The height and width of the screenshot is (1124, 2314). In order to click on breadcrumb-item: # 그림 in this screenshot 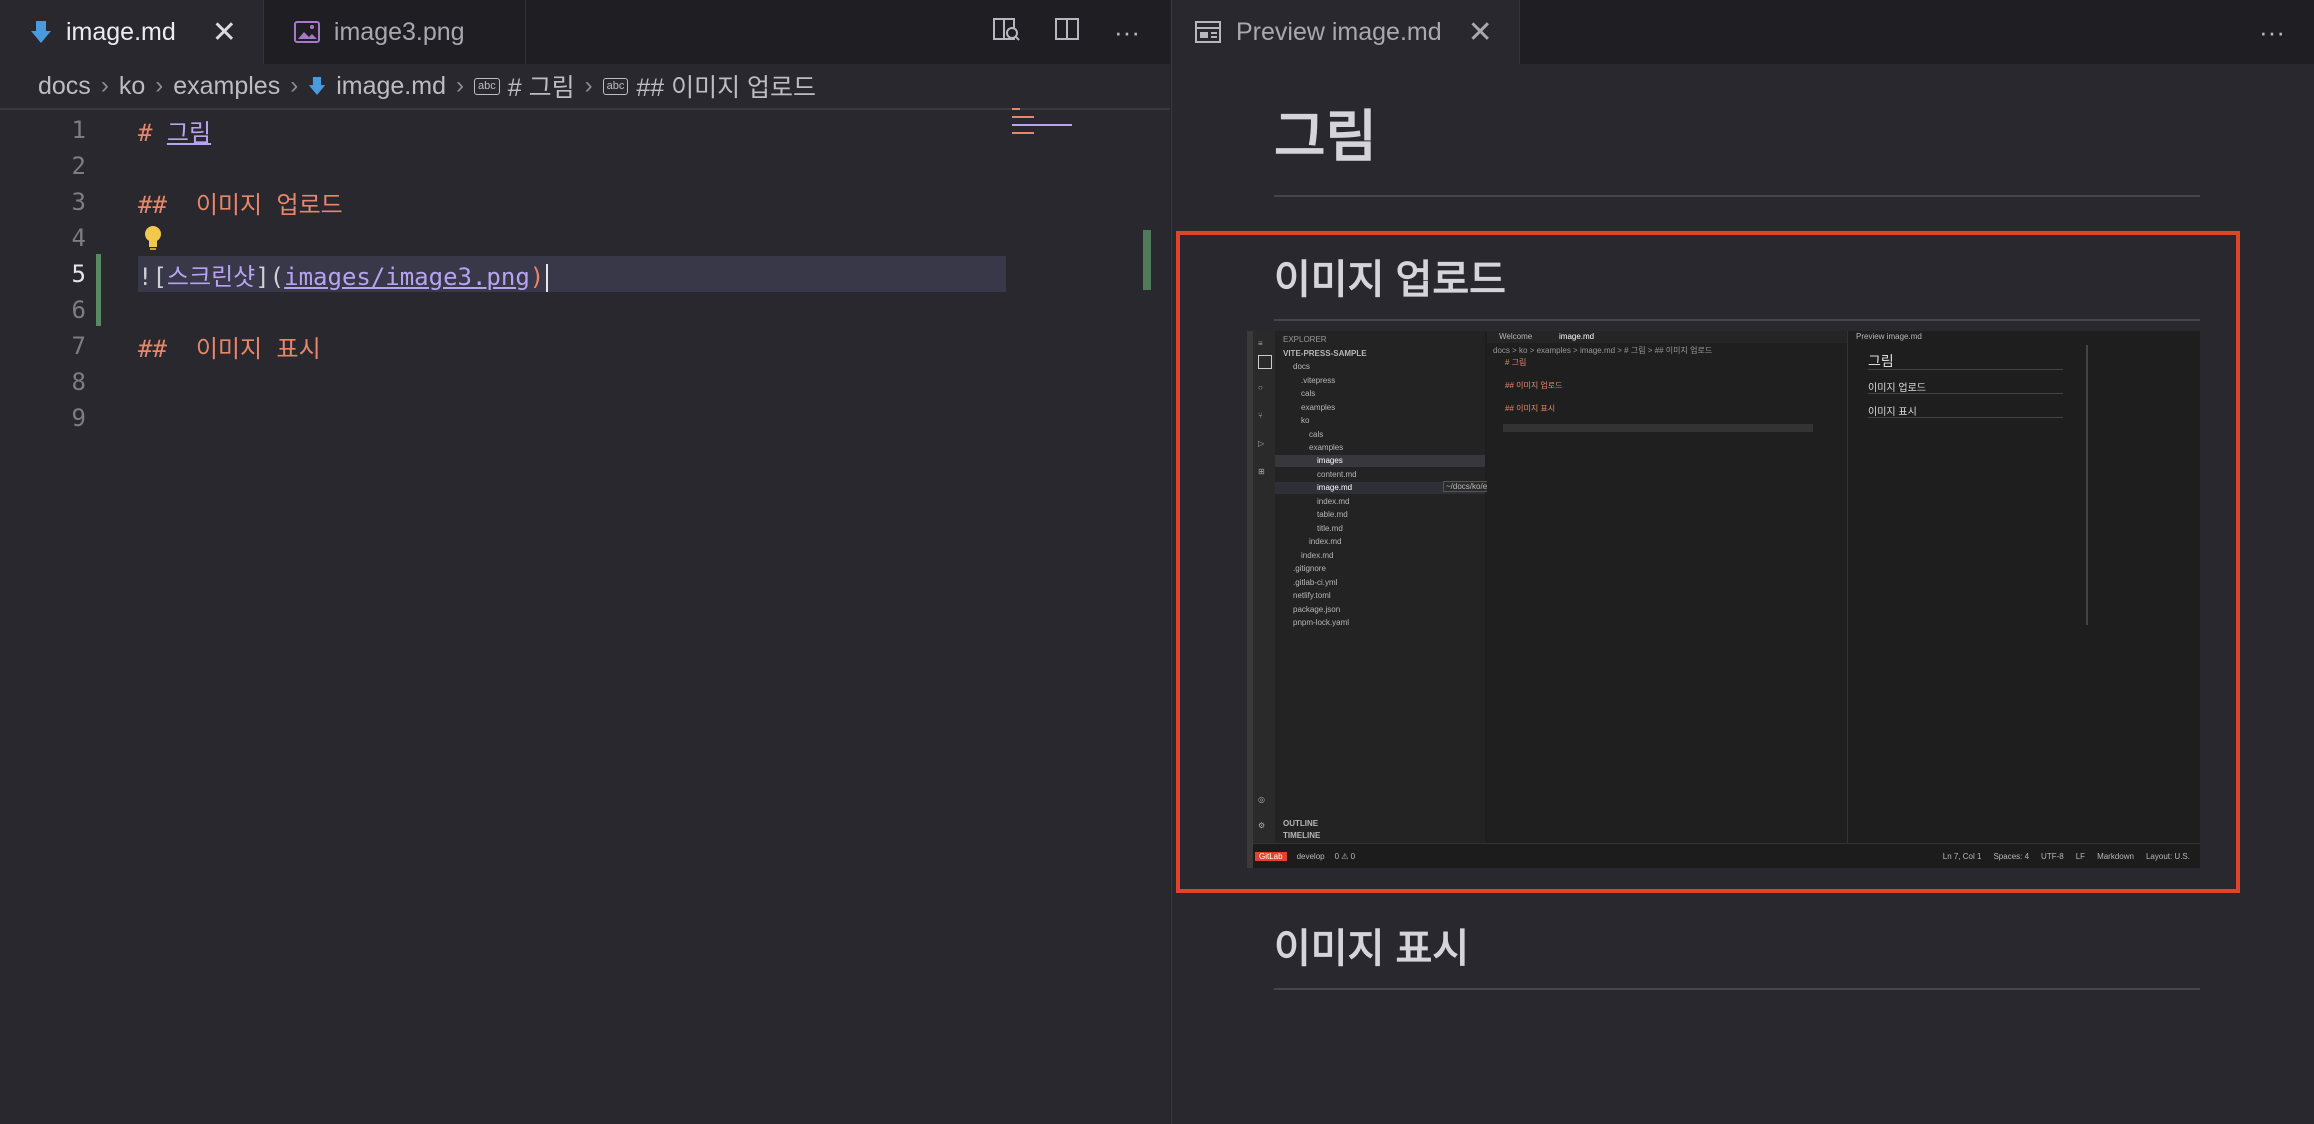, I will do `click(541, 86)`.